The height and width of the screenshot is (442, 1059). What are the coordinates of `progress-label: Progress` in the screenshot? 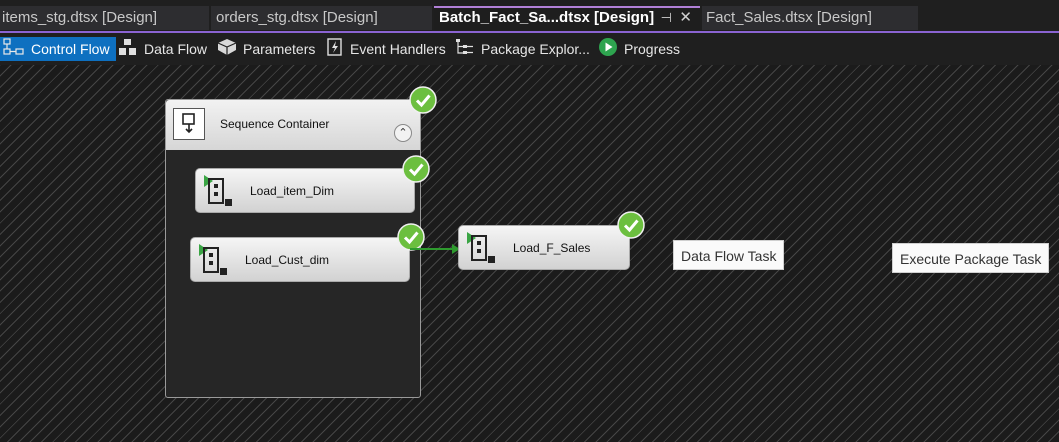 It's located at (652, 49).